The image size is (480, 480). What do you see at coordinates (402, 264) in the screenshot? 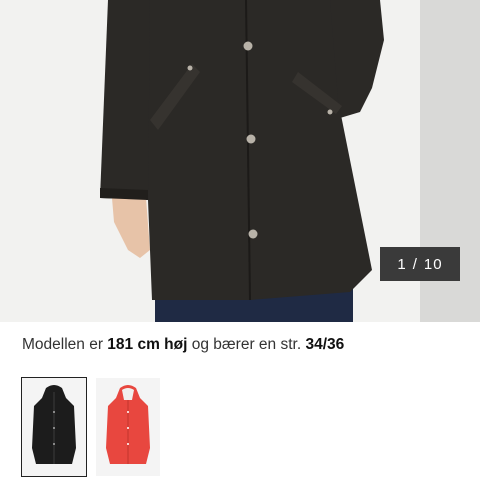
I see `counter-current: 1` at bounding box center [402, 264].